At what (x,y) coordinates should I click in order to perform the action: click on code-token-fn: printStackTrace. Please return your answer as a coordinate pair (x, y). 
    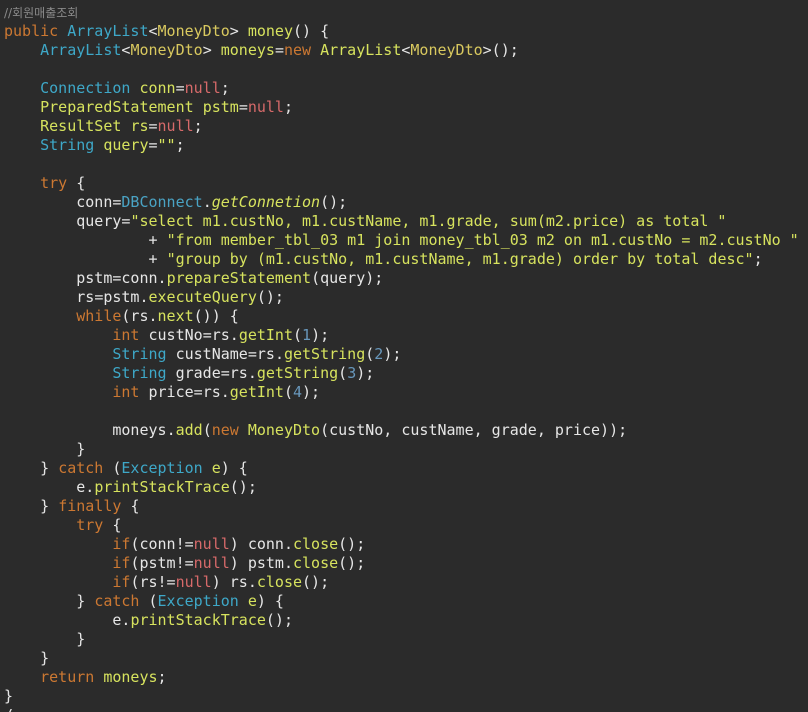
    Looking at the image, I should click on (198, 620).